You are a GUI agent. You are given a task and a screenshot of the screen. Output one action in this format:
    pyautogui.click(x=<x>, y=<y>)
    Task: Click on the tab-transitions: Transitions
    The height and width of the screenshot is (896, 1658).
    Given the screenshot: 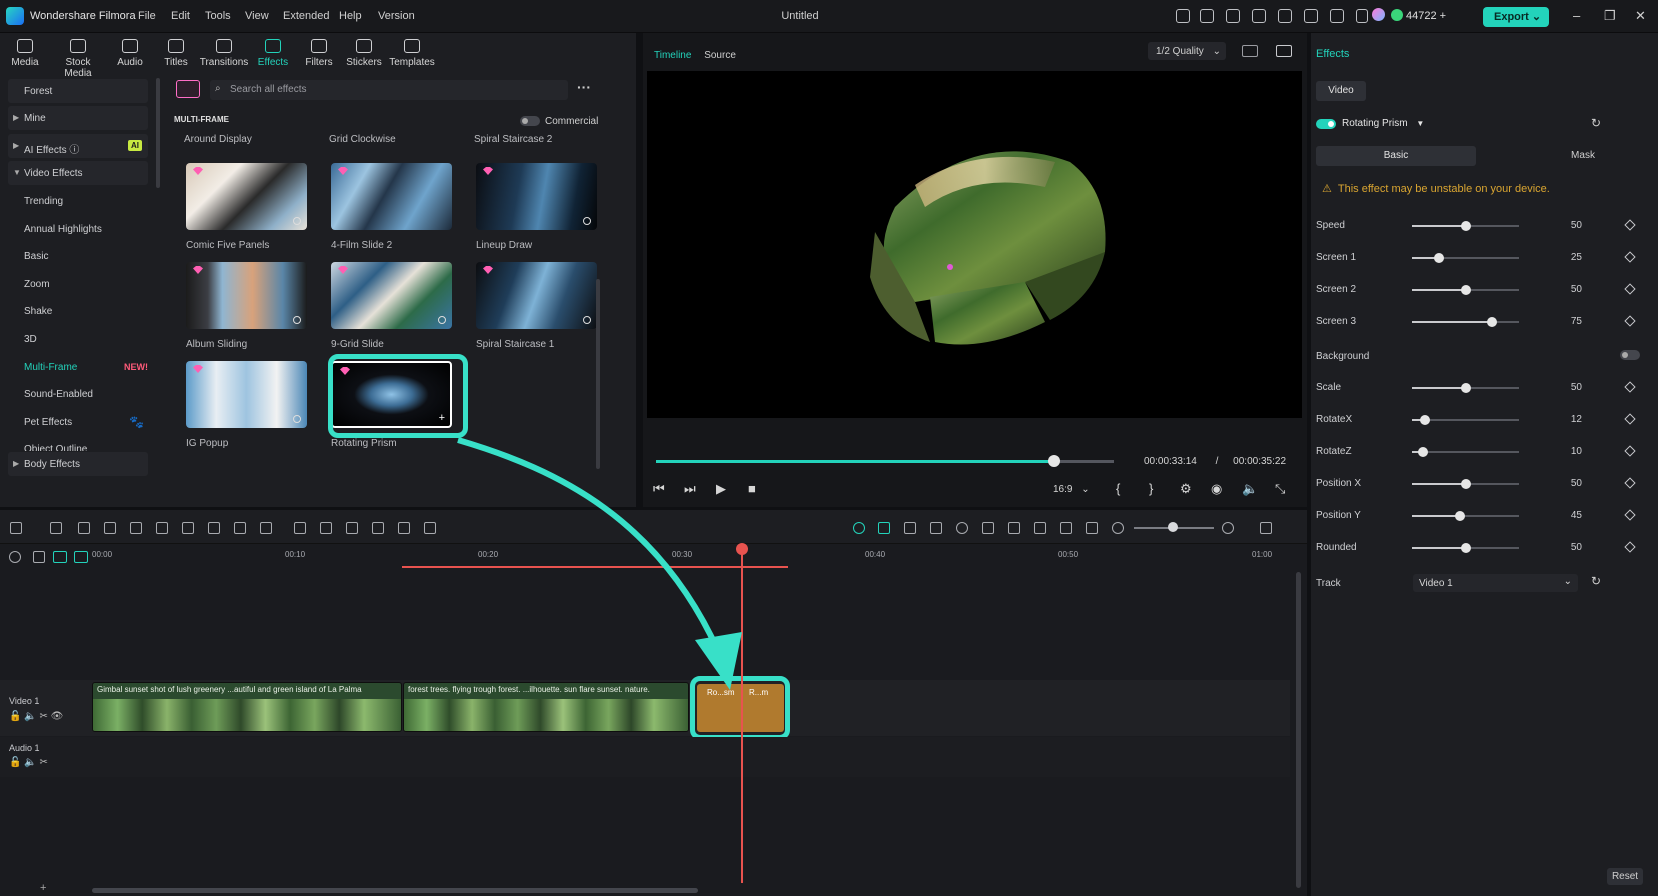 What is the action you would take?
    pyautogui.click(x=224, y=52)
    